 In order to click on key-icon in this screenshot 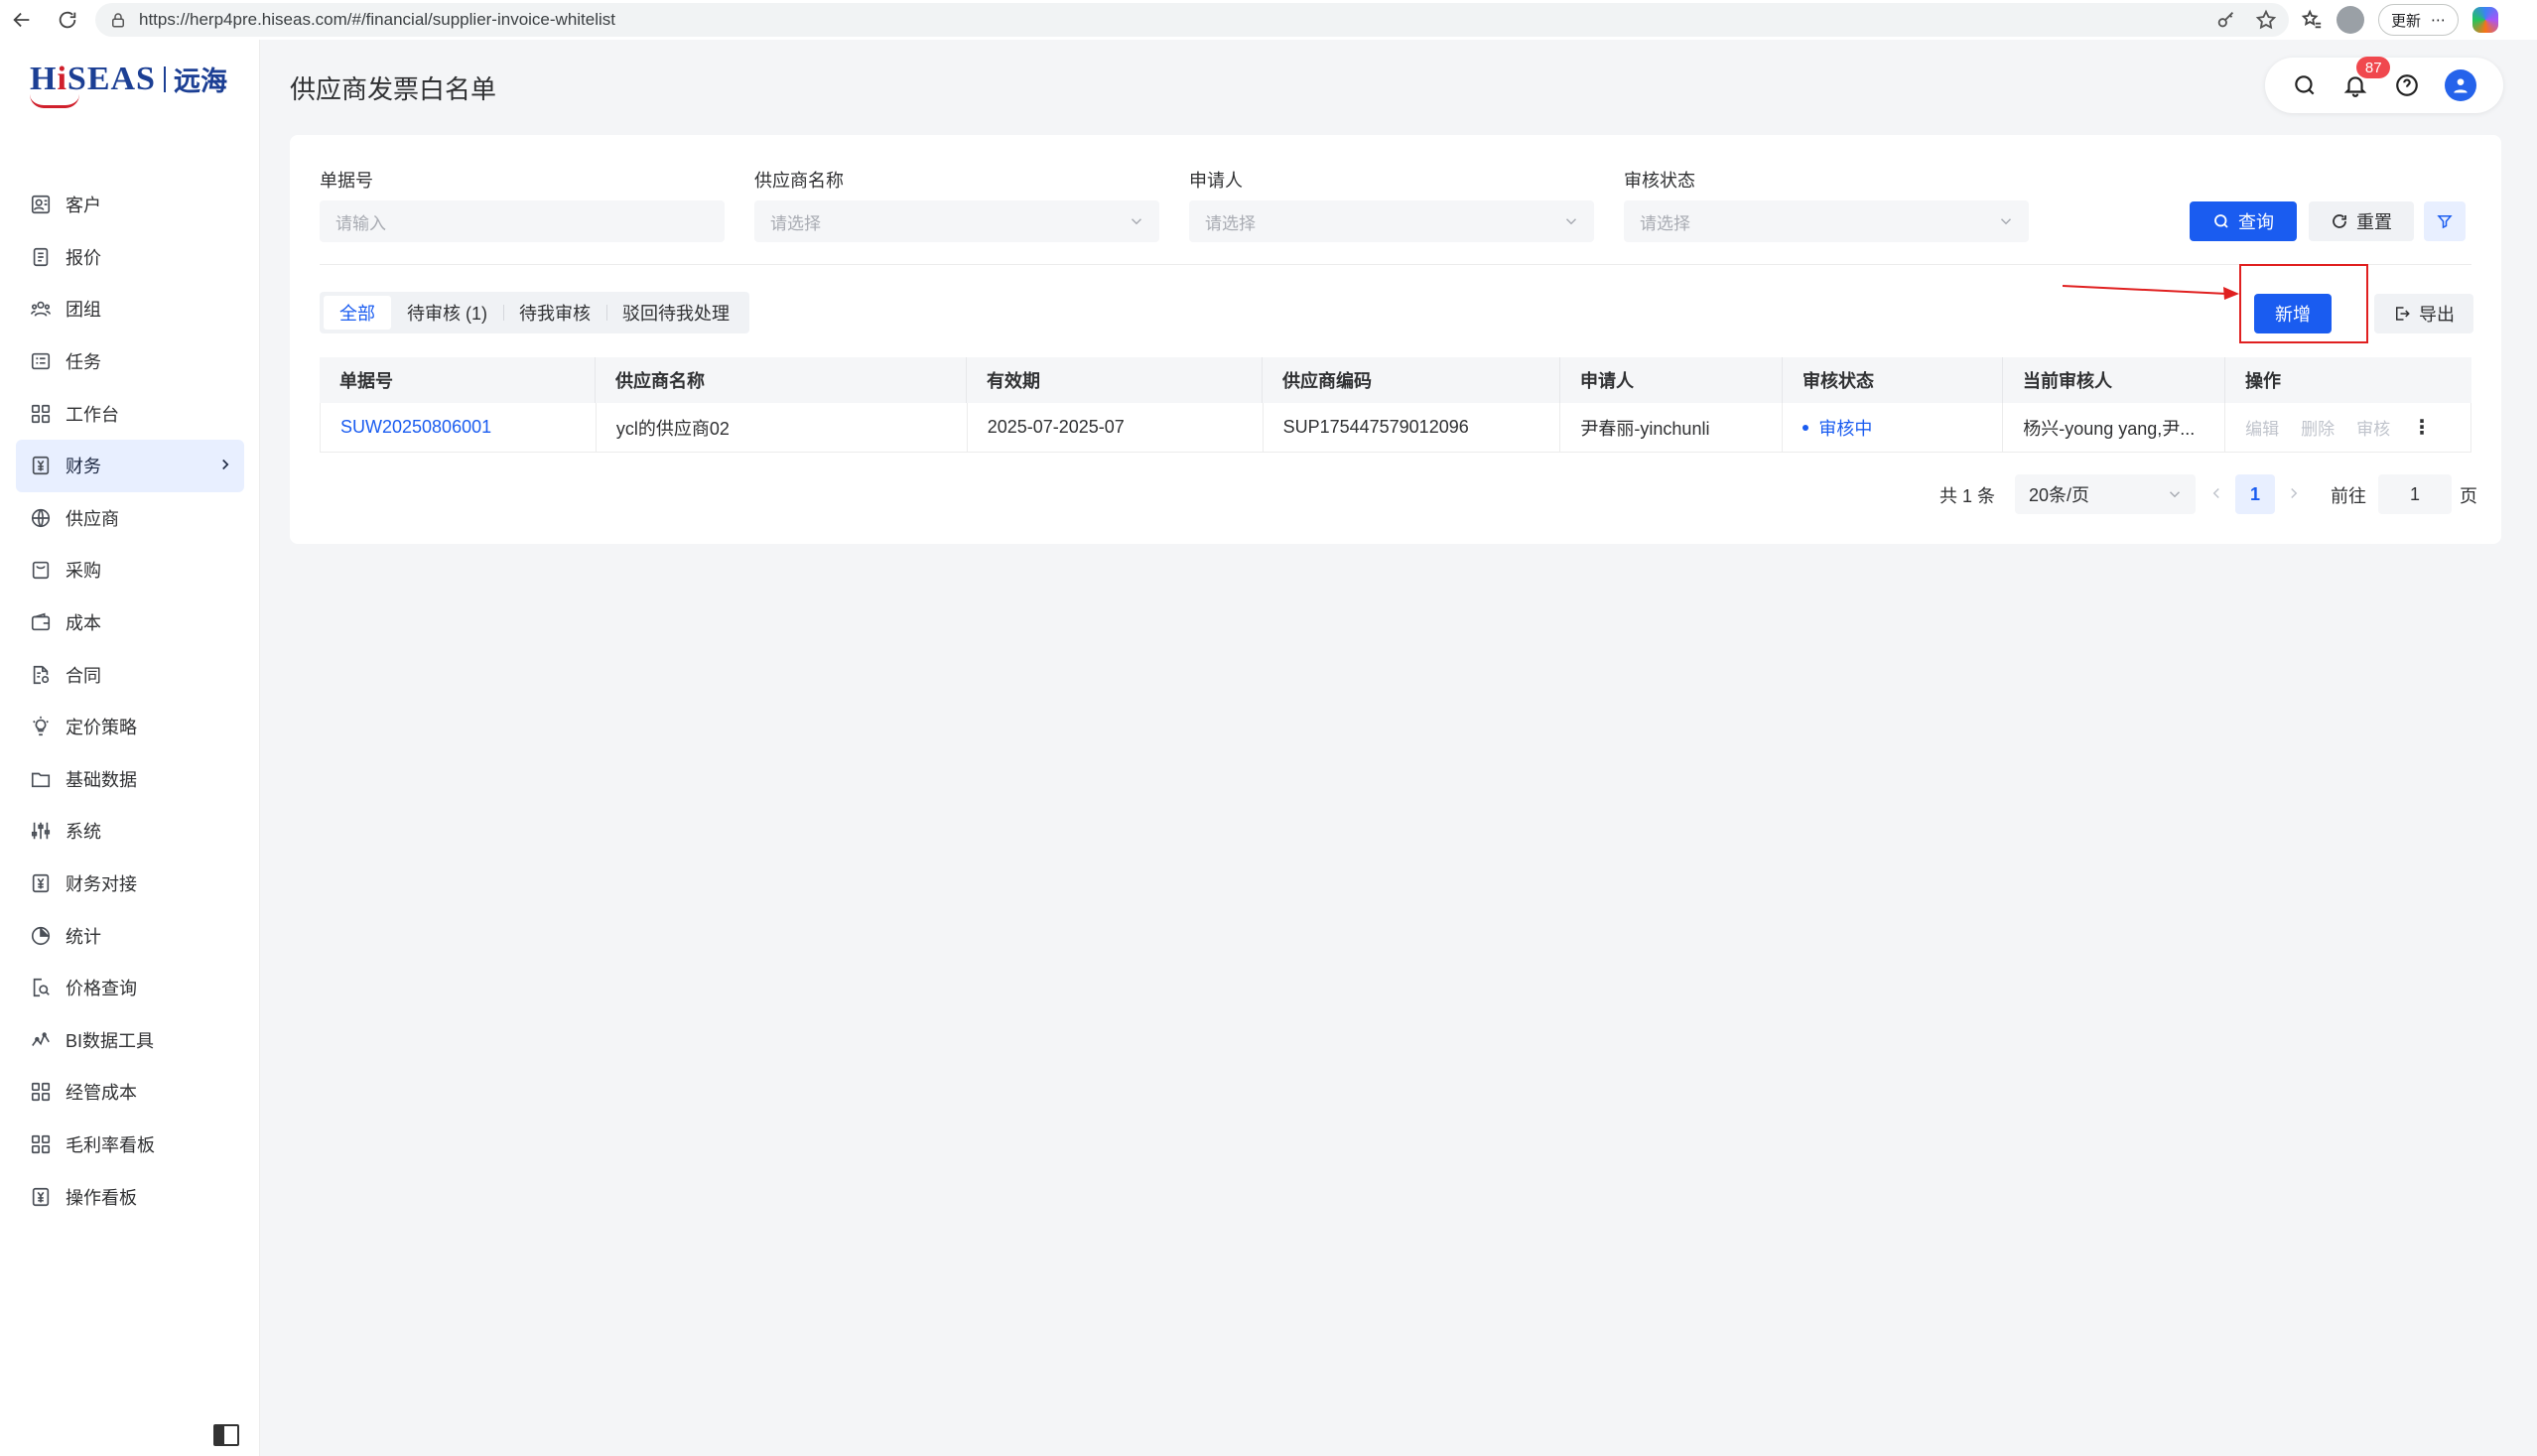, I will do `click(2226, 20)`.